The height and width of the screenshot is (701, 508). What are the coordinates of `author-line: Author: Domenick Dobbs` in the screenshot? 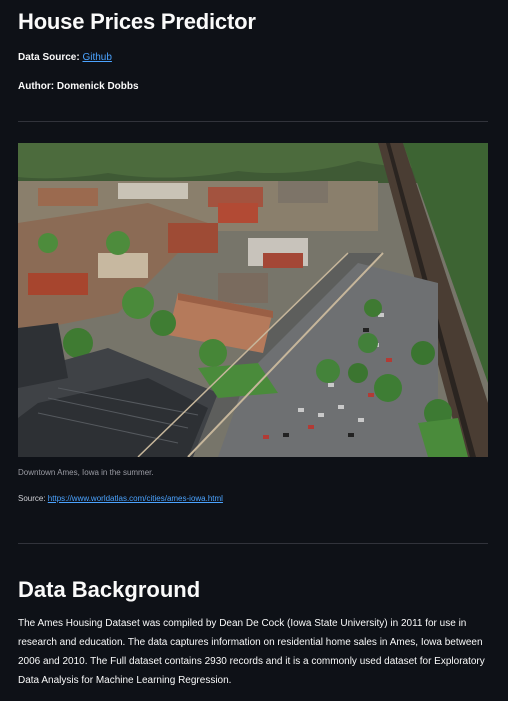 It's located at (78, 86).